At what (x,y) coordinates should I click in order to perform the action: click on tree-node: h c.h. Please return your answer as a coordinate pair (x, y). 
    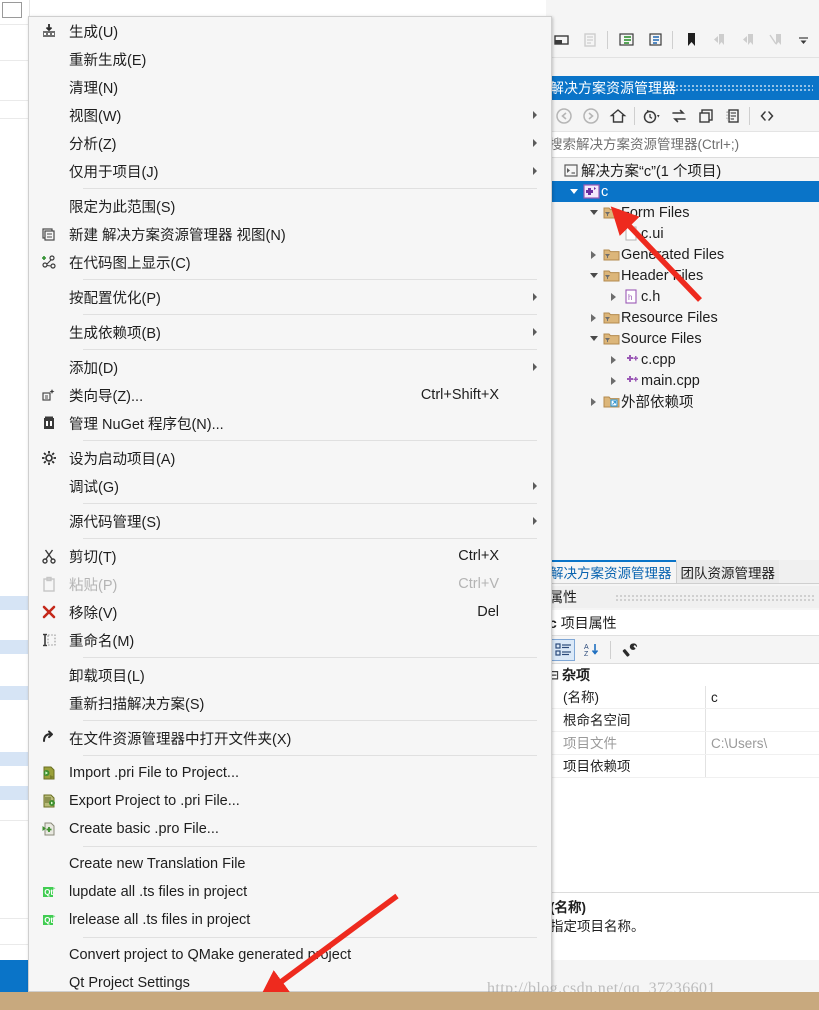
    Looking at the image, I should click on (682, 296).